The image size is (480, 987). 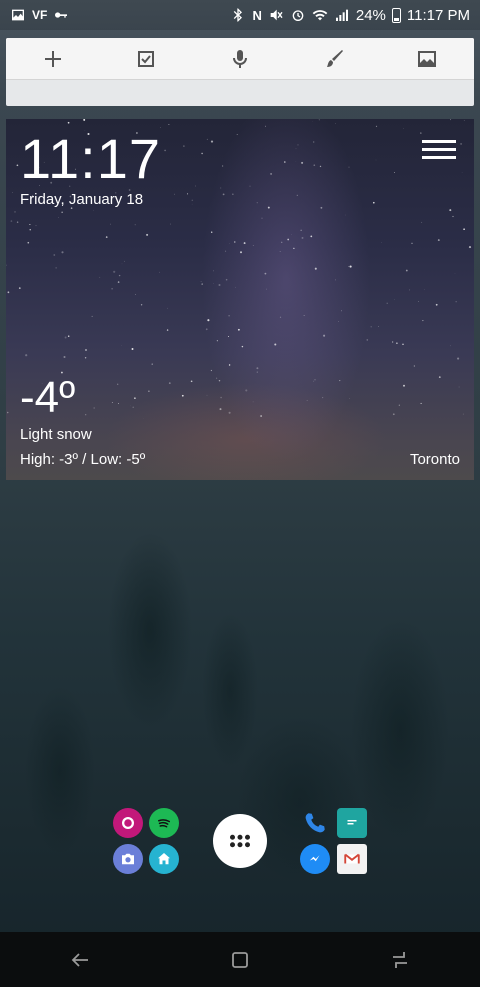 I want to click on status-left-icons: VF, so click(x=39, y=15).